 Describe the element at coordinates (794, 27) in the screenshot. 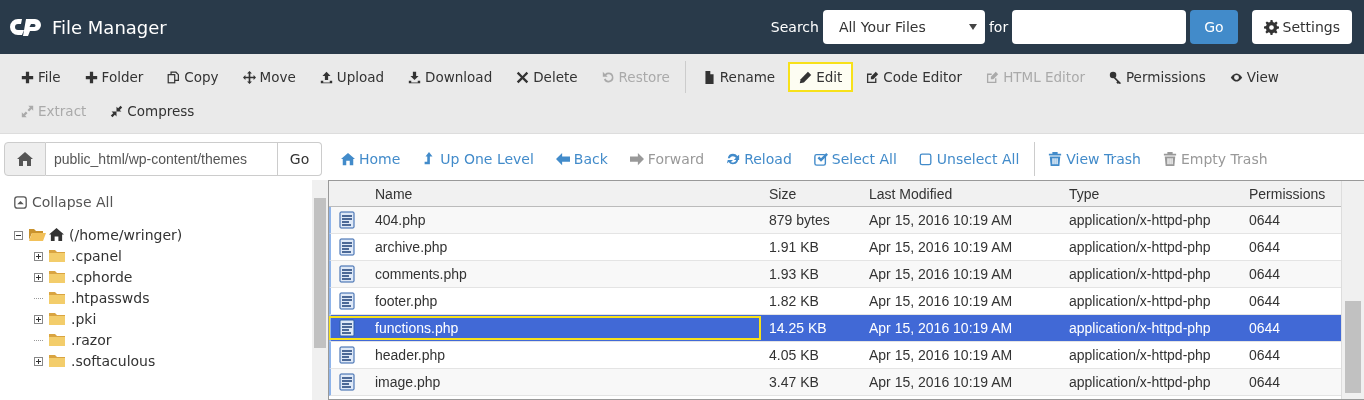

I see `search-label: Search` at that location.